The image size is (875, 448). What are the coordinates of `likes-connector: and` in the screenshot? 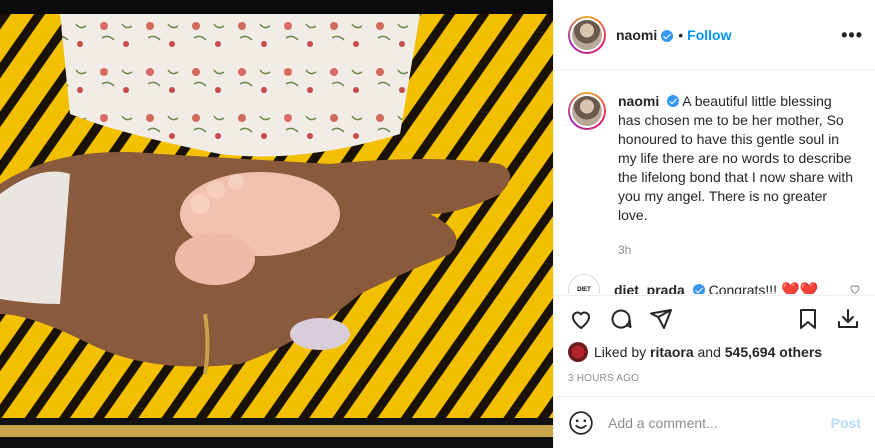 It's located at (709, 352).